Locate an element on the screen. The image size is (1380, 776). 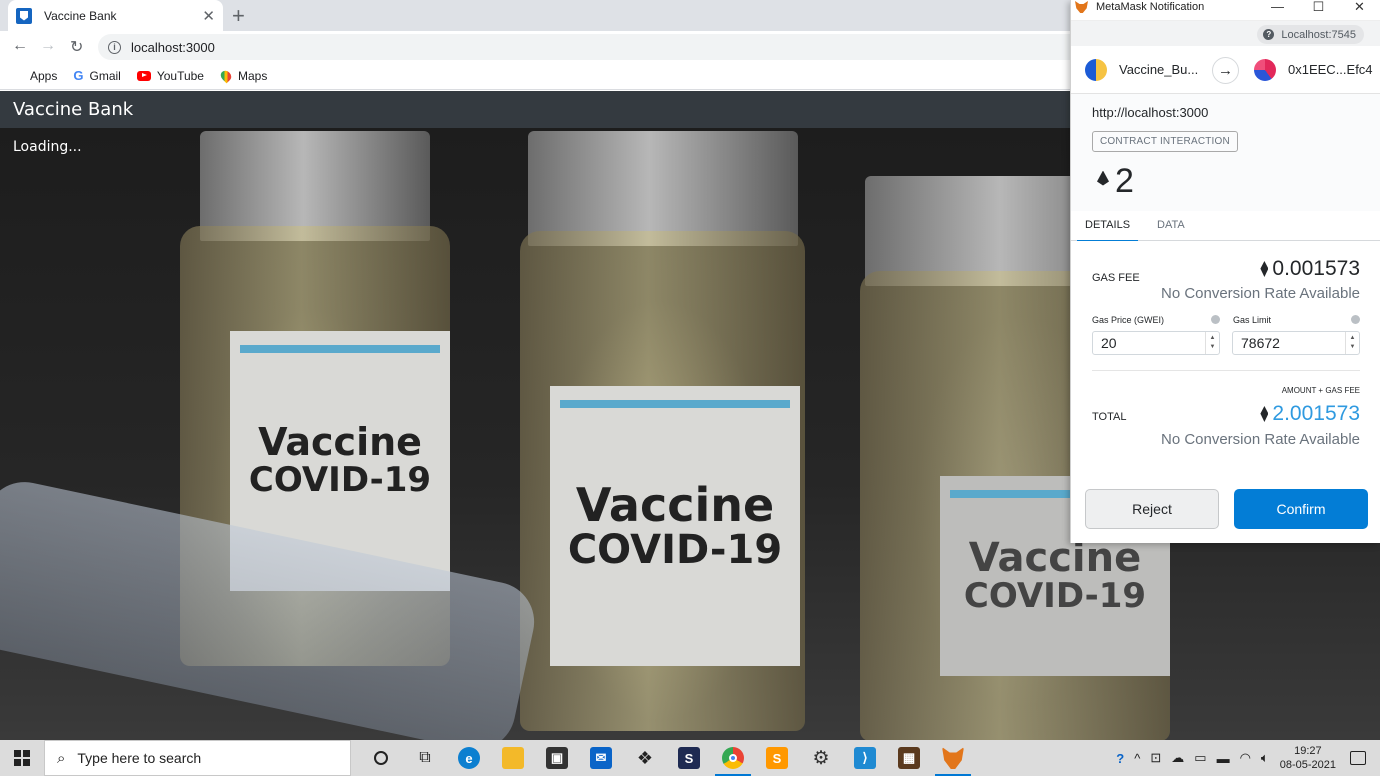
network-icon: ▭ is located at coordinates (1200, 758).